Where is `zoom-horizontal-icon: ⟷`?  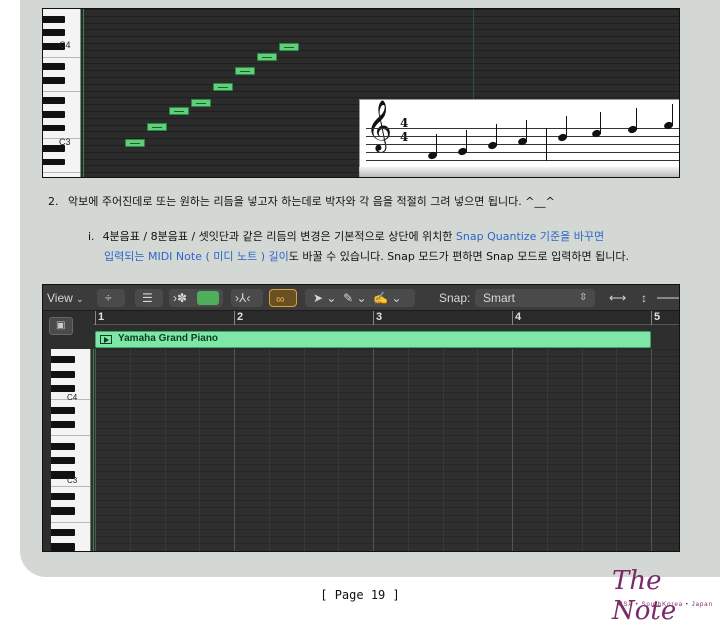
zoom-horizontal-icon: ⟷ is located at coordinates (617, 298).